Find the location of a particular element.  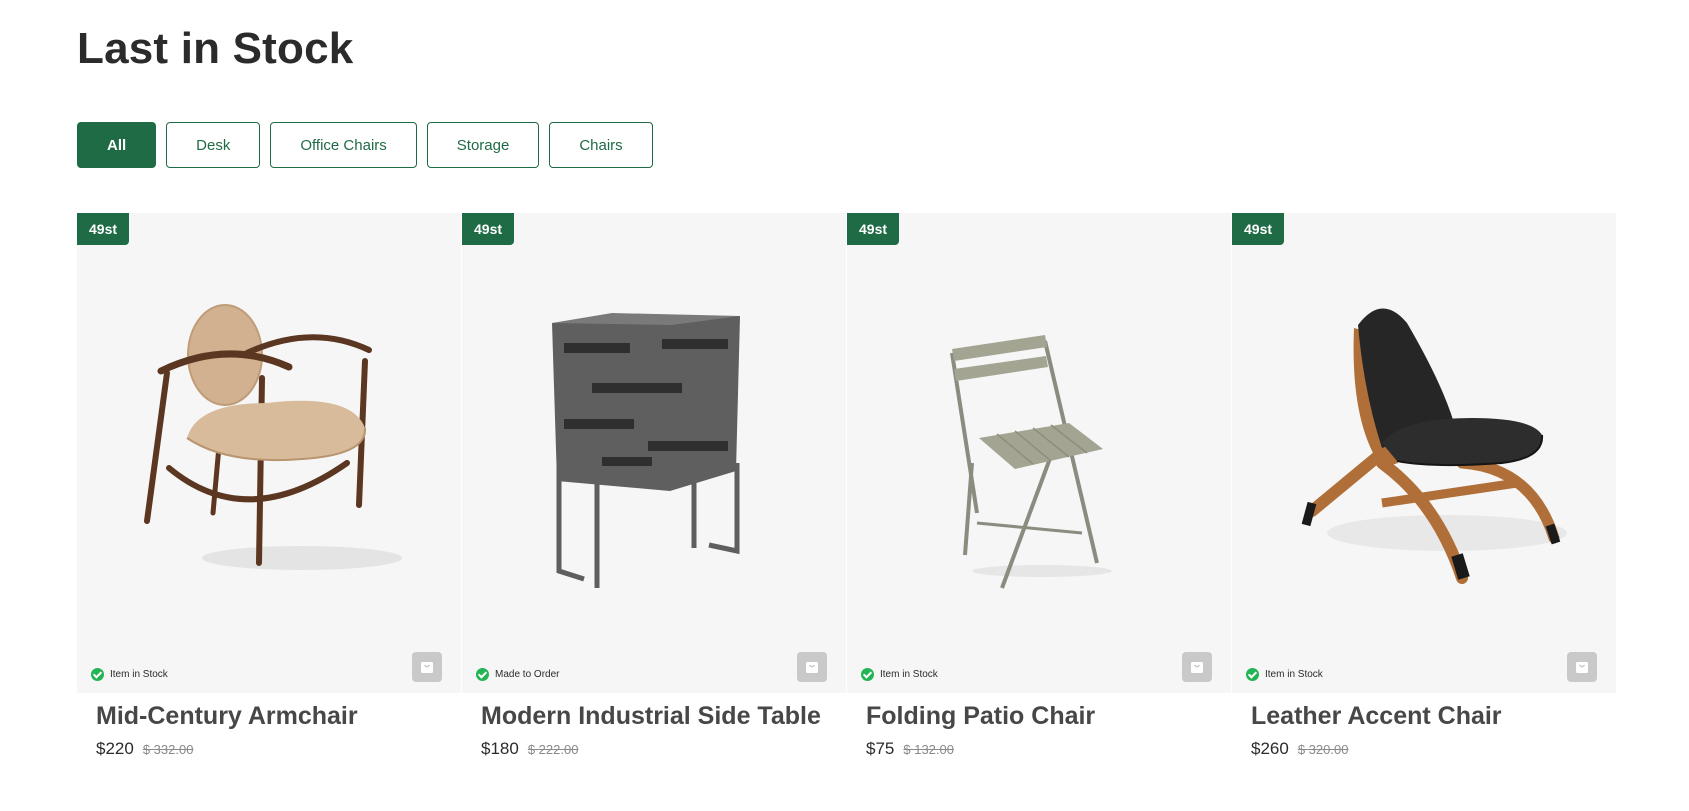

current-price: $180 is located at coordinates (500, 748).